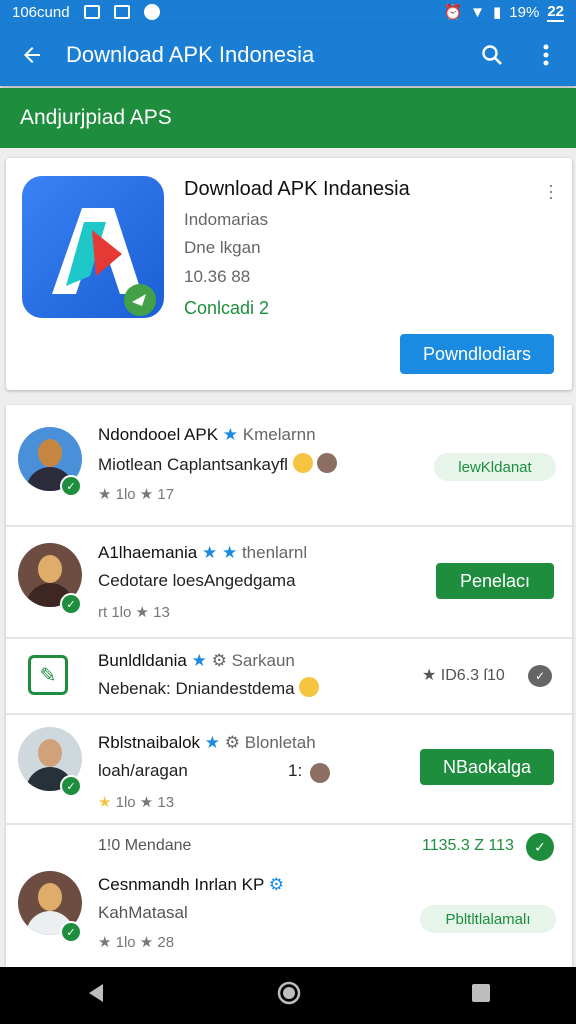 This screenshot has width=576, height=1024. Describe the element at coordinates (148, 552) in the screenshot. I see `list-item-title: A1lhaemania` at that location.